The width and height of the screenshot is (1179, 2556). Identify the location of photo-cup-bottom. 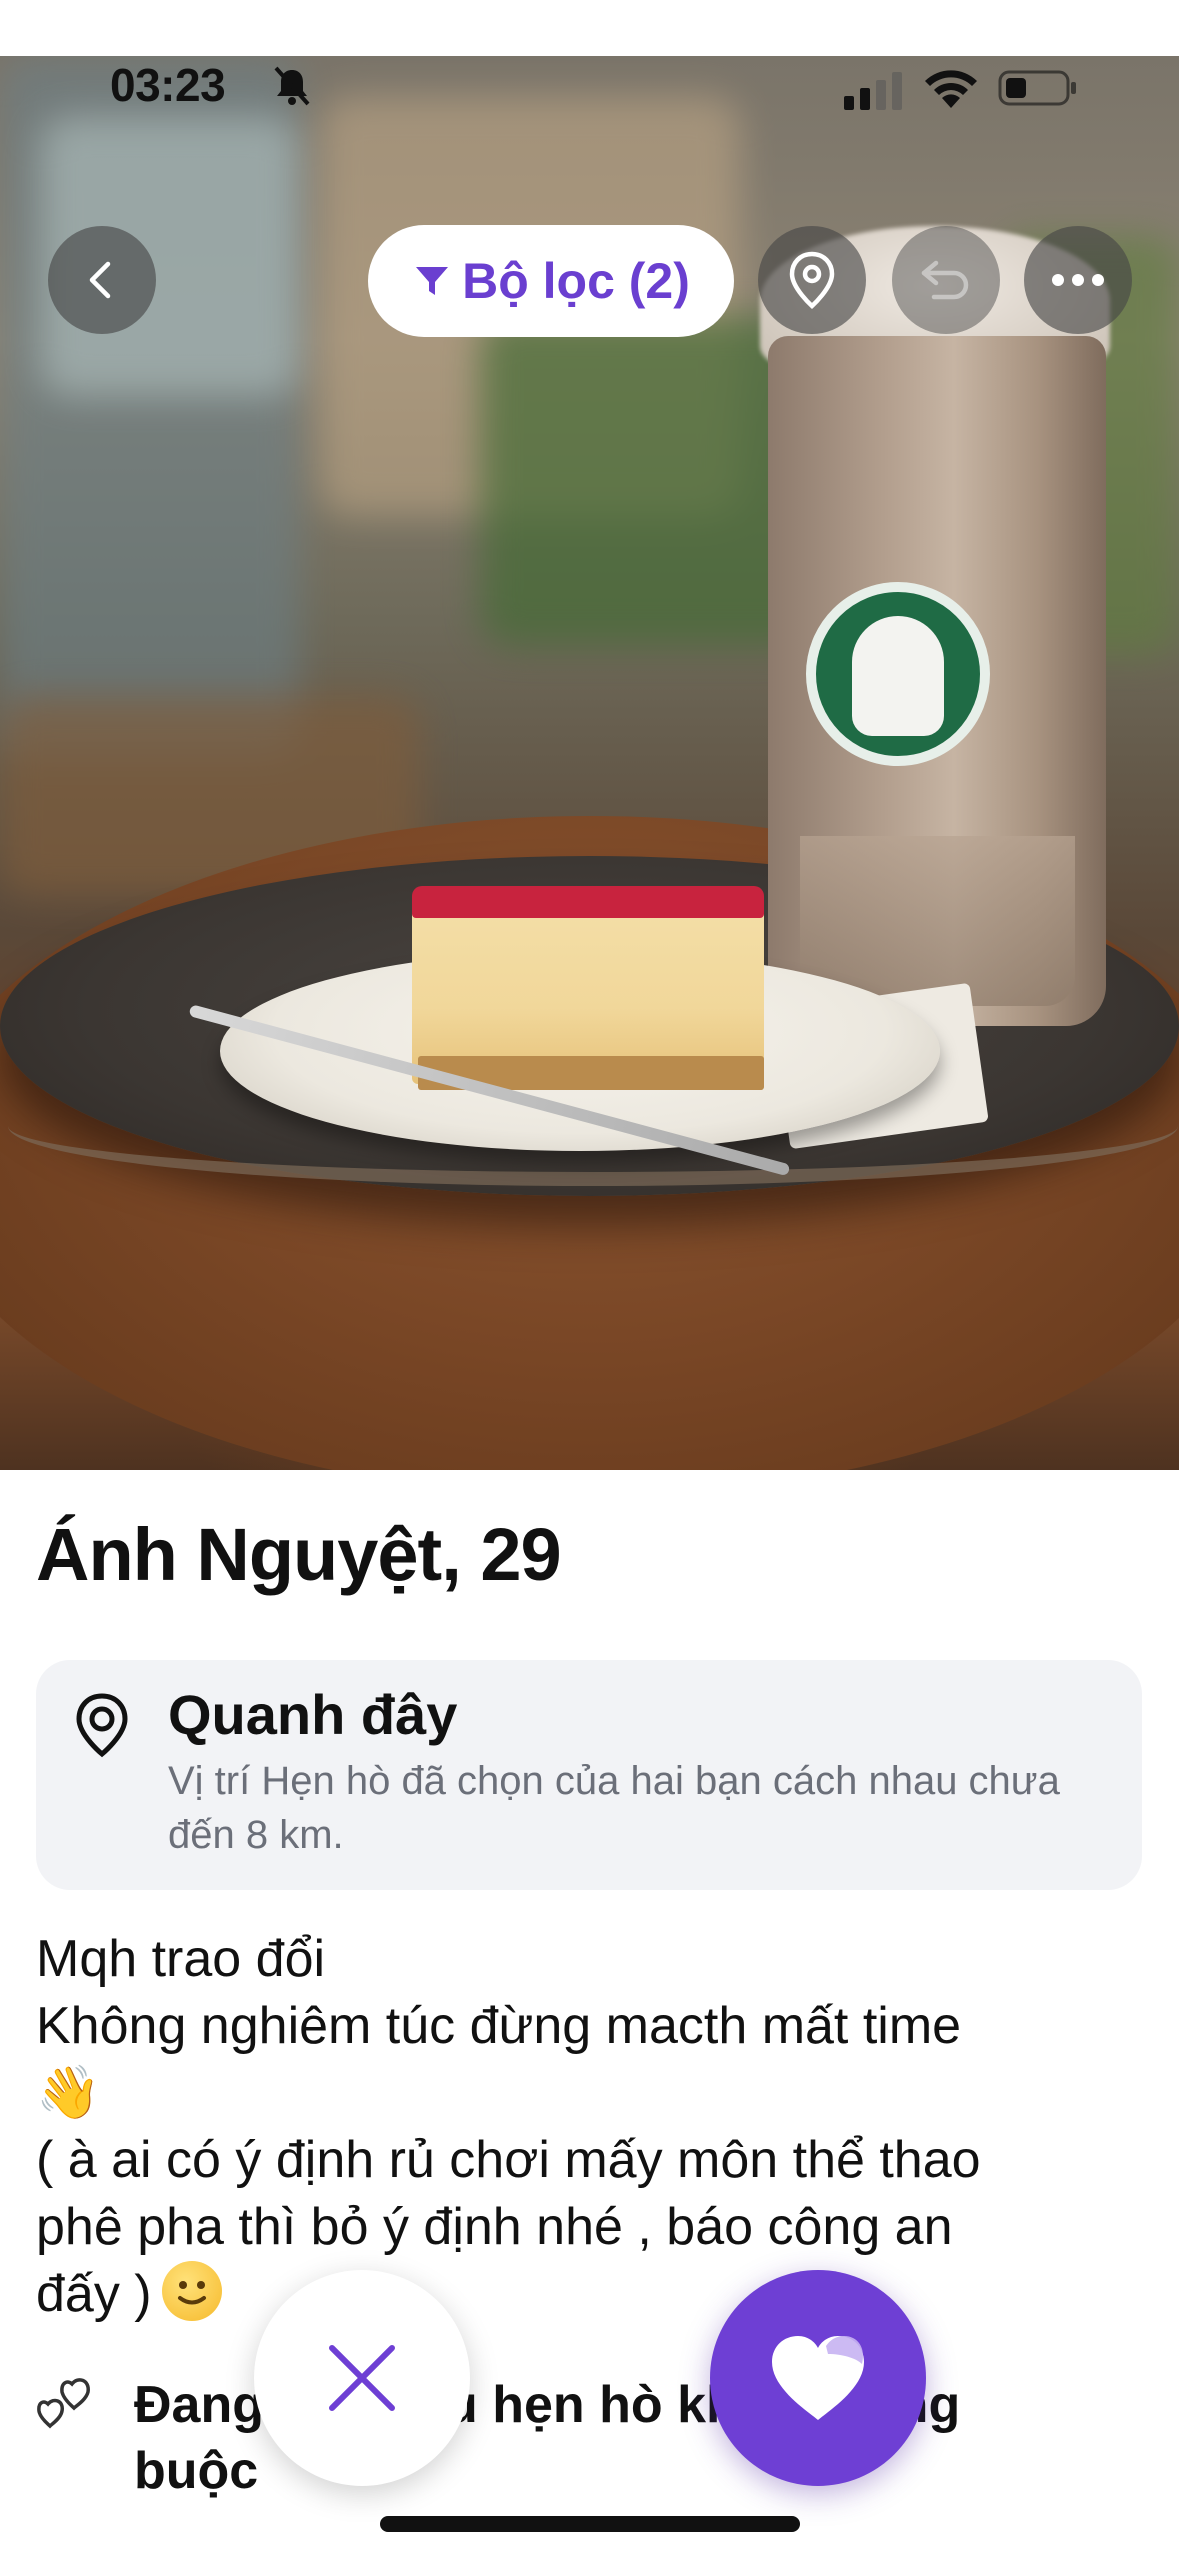
(937, 921).